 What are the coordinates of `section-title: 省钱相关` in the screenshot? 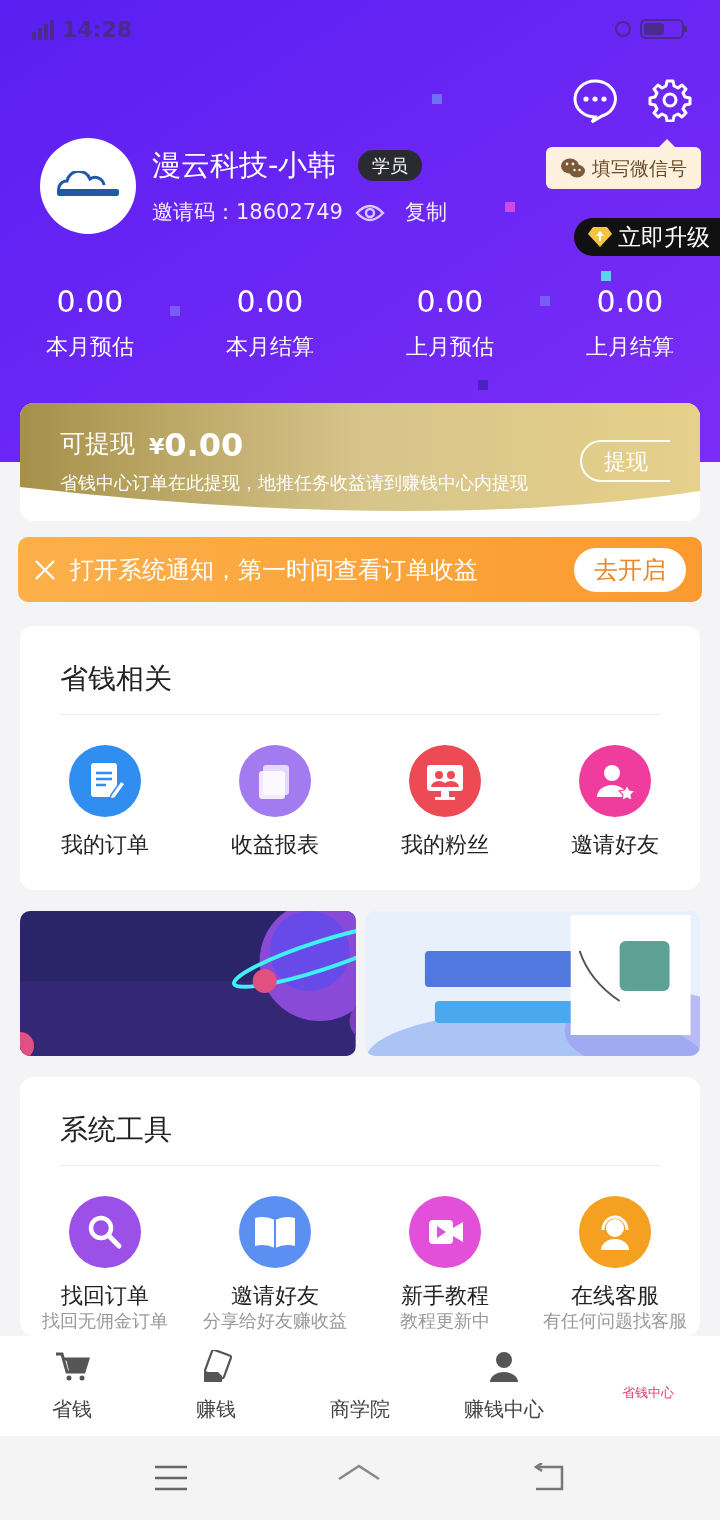 It's located at (360, 670).